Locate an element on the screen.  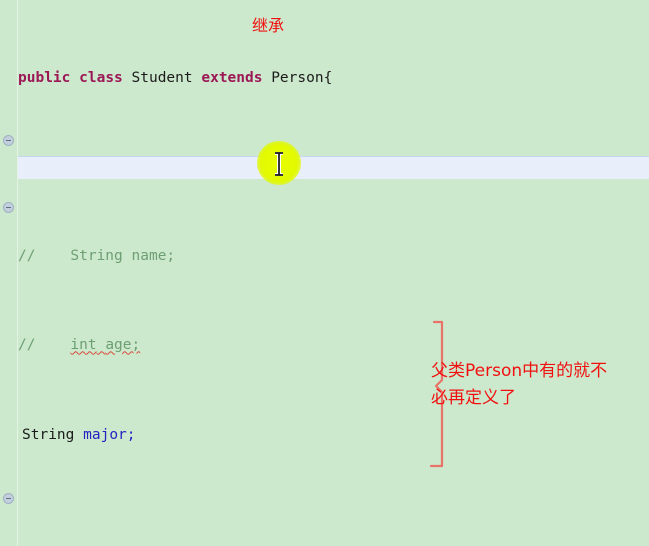
comment-line-name-decl: // String name; is located at coordinates (96, 256).